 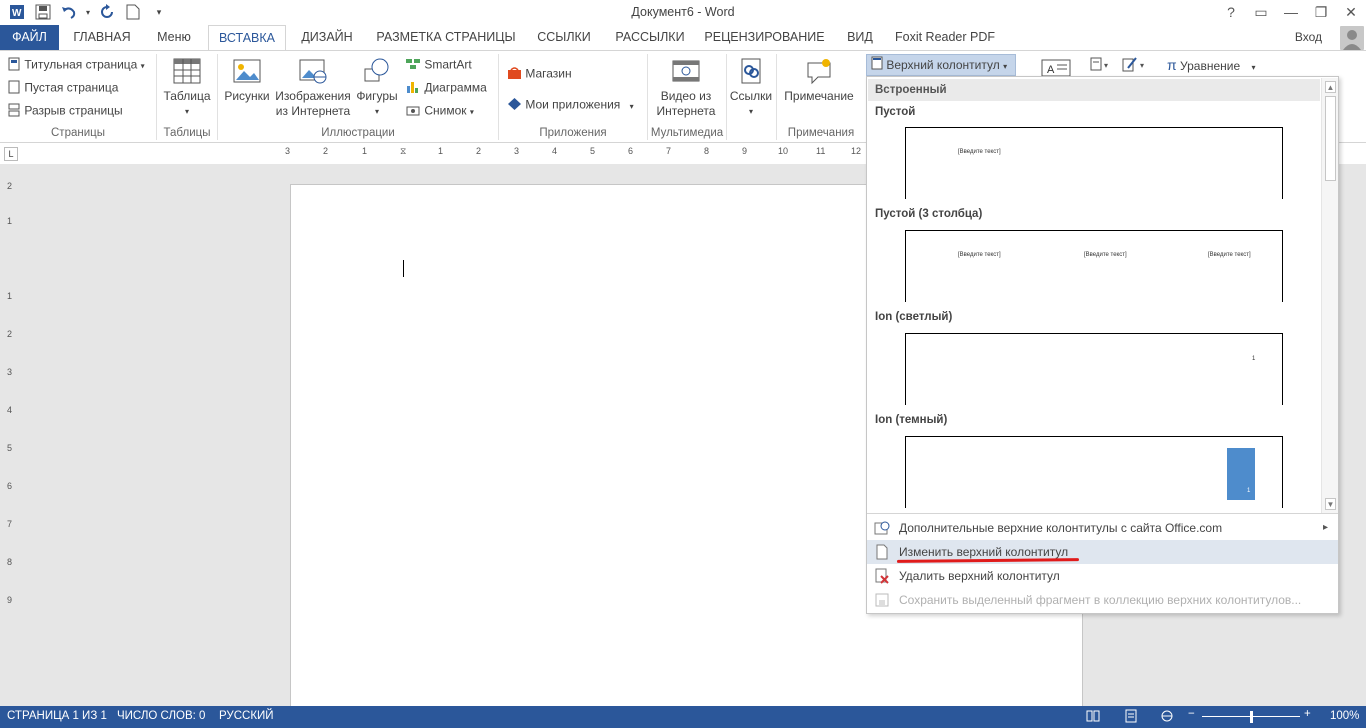 I want to click on tab-insert: ВСТАВКА, so click(x=247, y=38).